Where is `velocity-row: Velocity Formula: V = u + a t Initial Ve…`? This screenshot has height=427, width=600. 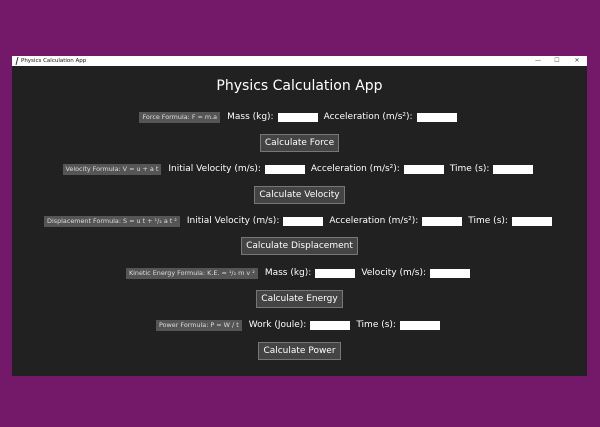 velocity-row: Velocity Formula: V = u + a t Initial Ve… is located at coordinates (299, 169).